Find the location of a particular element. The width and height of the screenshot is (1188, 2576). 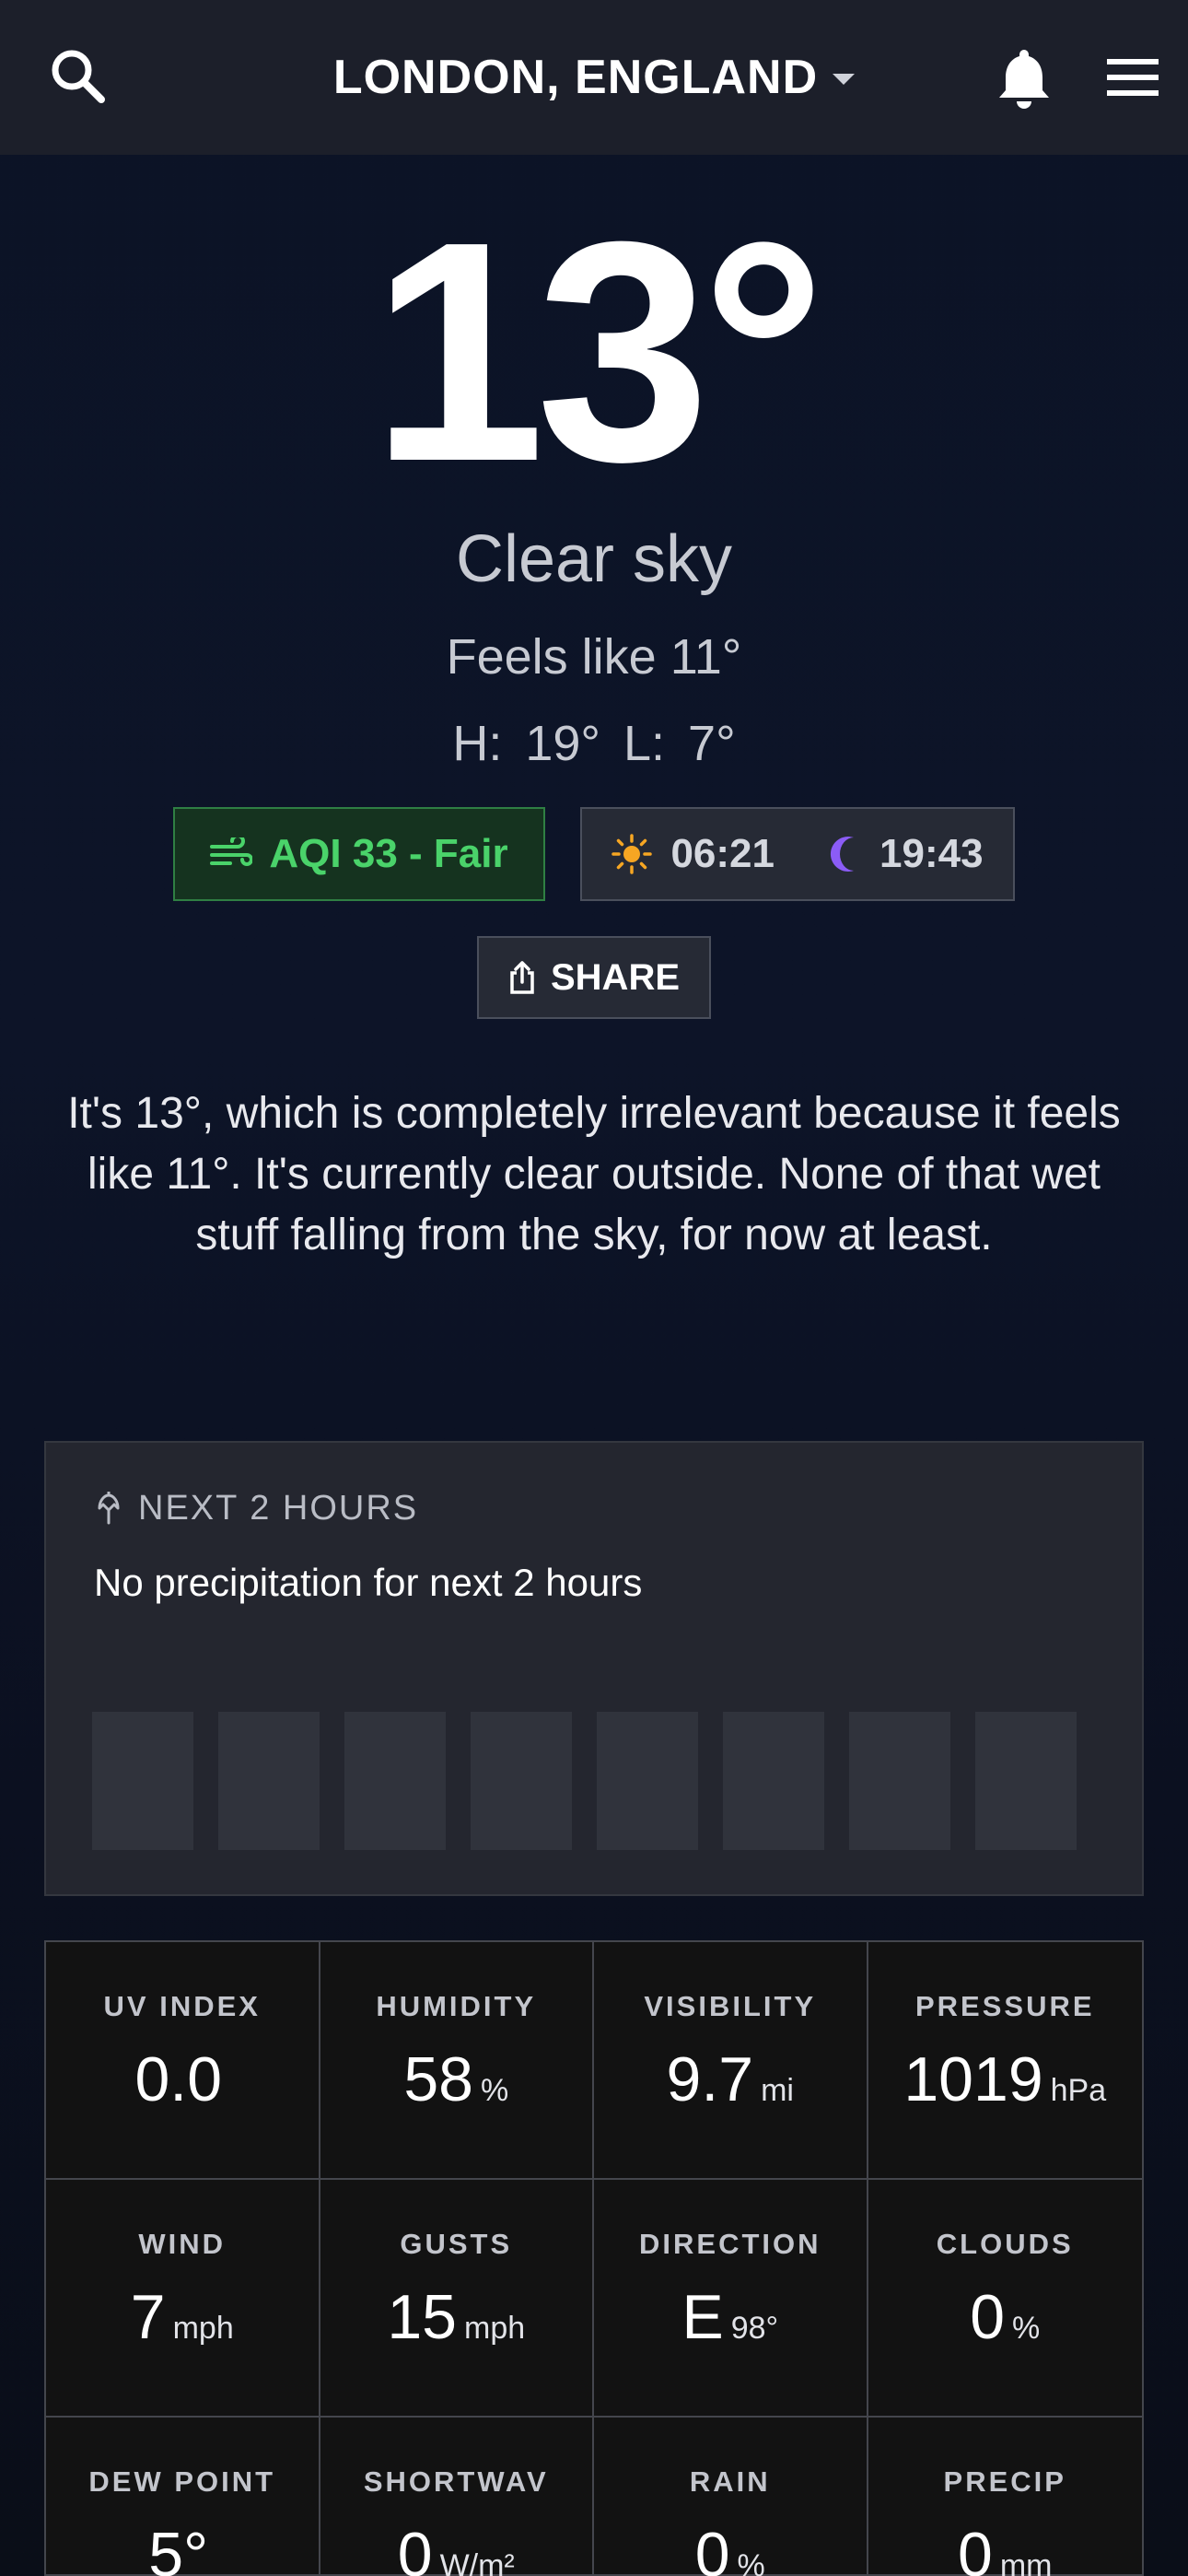

metric-value: 7 is located at coordinates (148, 2317).